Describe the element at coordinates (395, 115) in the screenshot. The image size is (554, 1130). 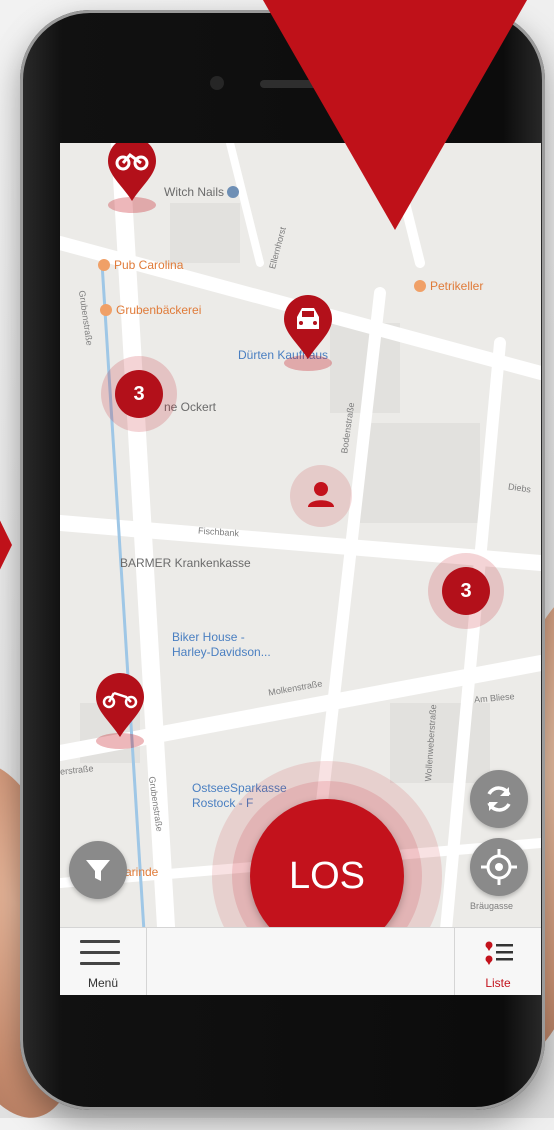
I see `red-triangle-decoration` at that location.